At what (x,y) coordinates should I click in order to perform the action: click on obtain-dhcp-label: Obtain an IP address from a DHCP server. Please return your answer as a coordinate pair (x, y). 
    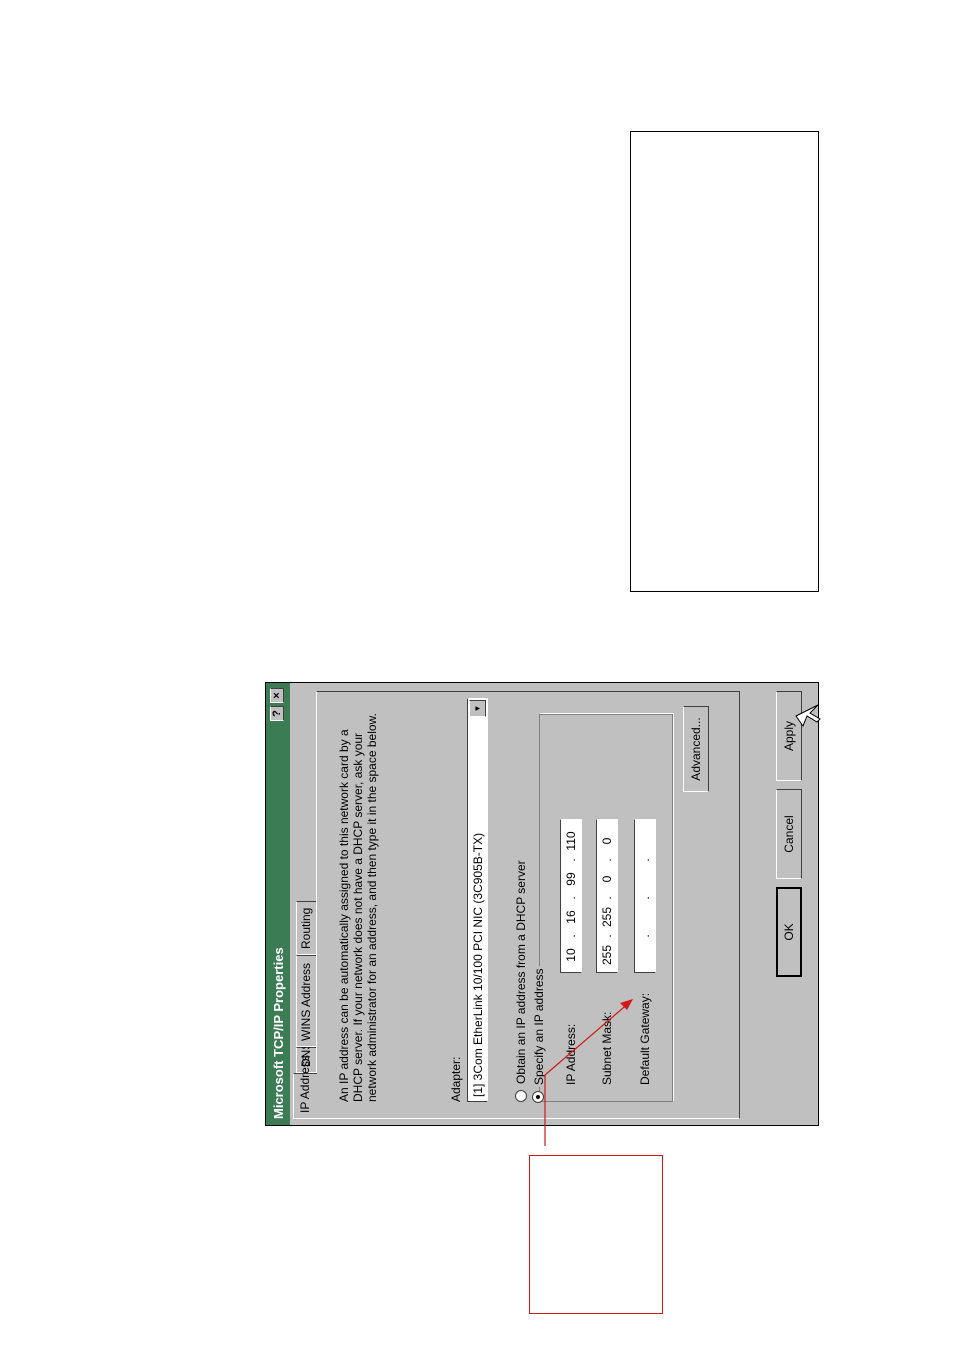
    Looking at the image, I should click on (521, 972).